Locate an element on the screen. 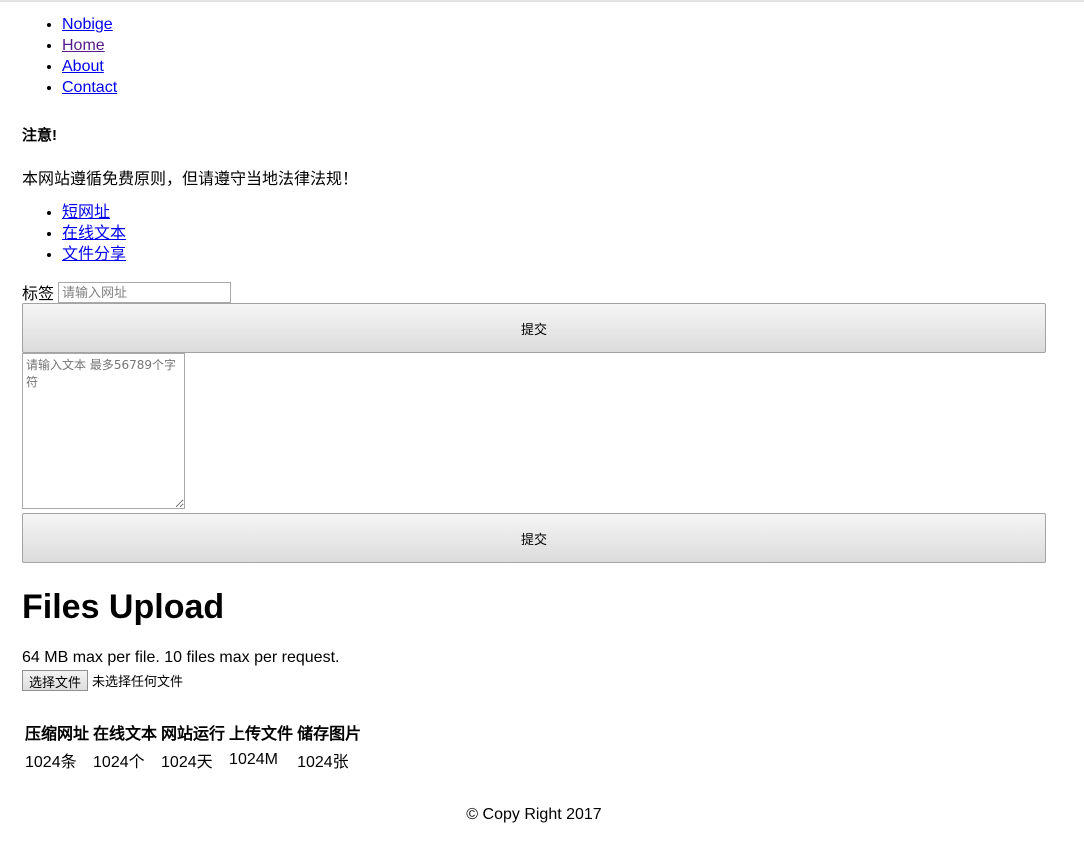 The height and width of the screenshot is (842, 1084). shorturl-submit-button: 提交 is located at coordinates (534, 328).